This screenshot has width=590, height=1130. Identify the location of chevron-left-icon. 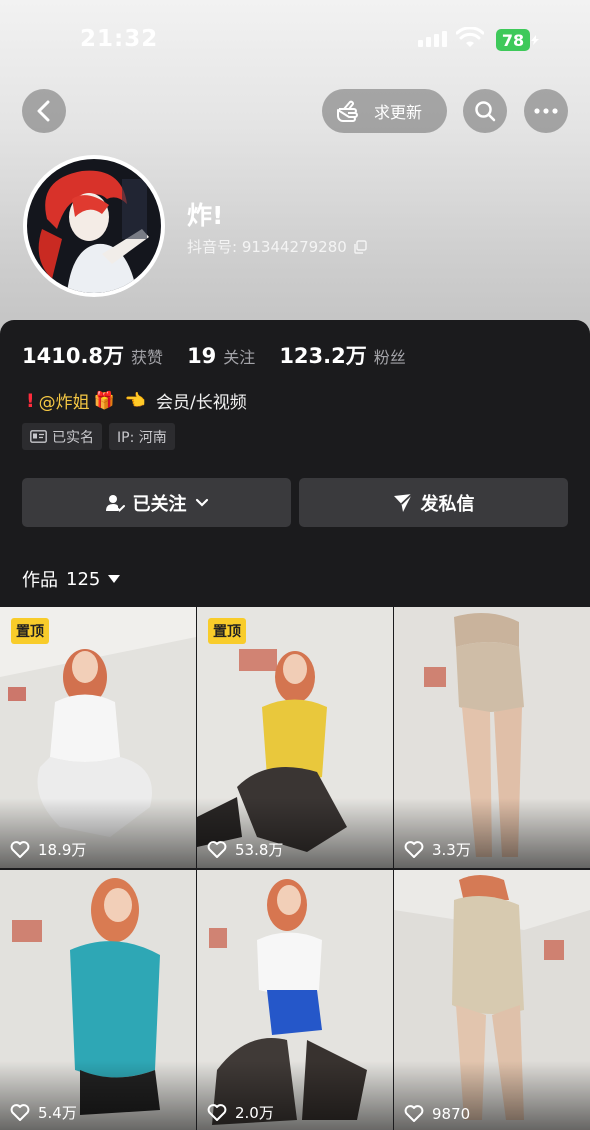
(43, 111).